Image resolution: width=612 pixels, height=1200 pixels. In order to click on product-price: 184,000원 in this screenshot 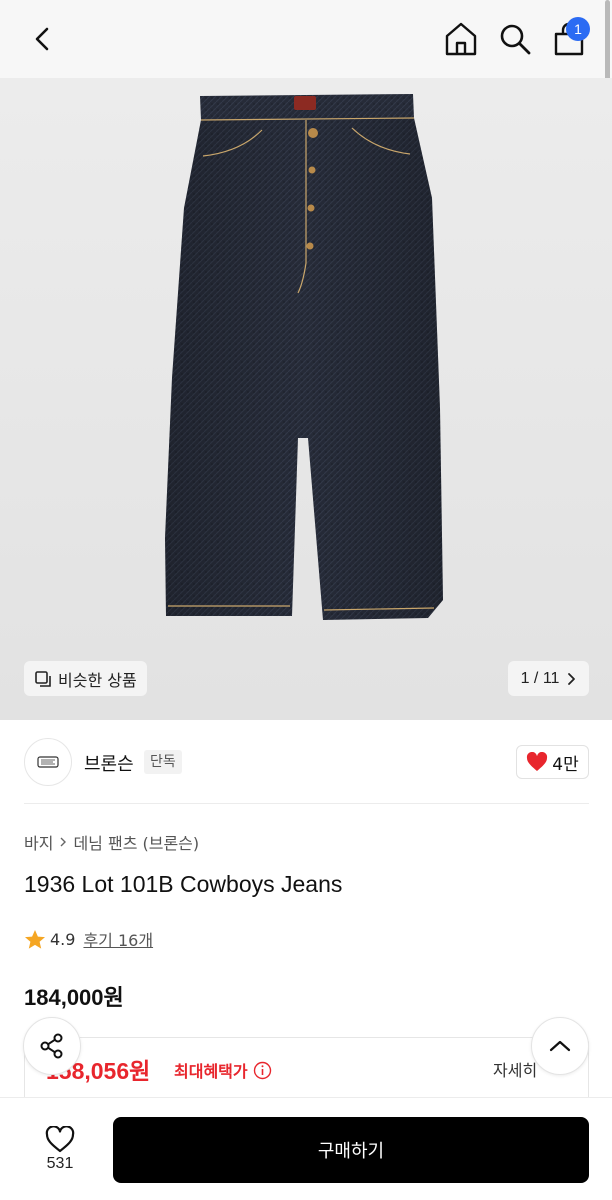, I will do `click(74, 997)`.